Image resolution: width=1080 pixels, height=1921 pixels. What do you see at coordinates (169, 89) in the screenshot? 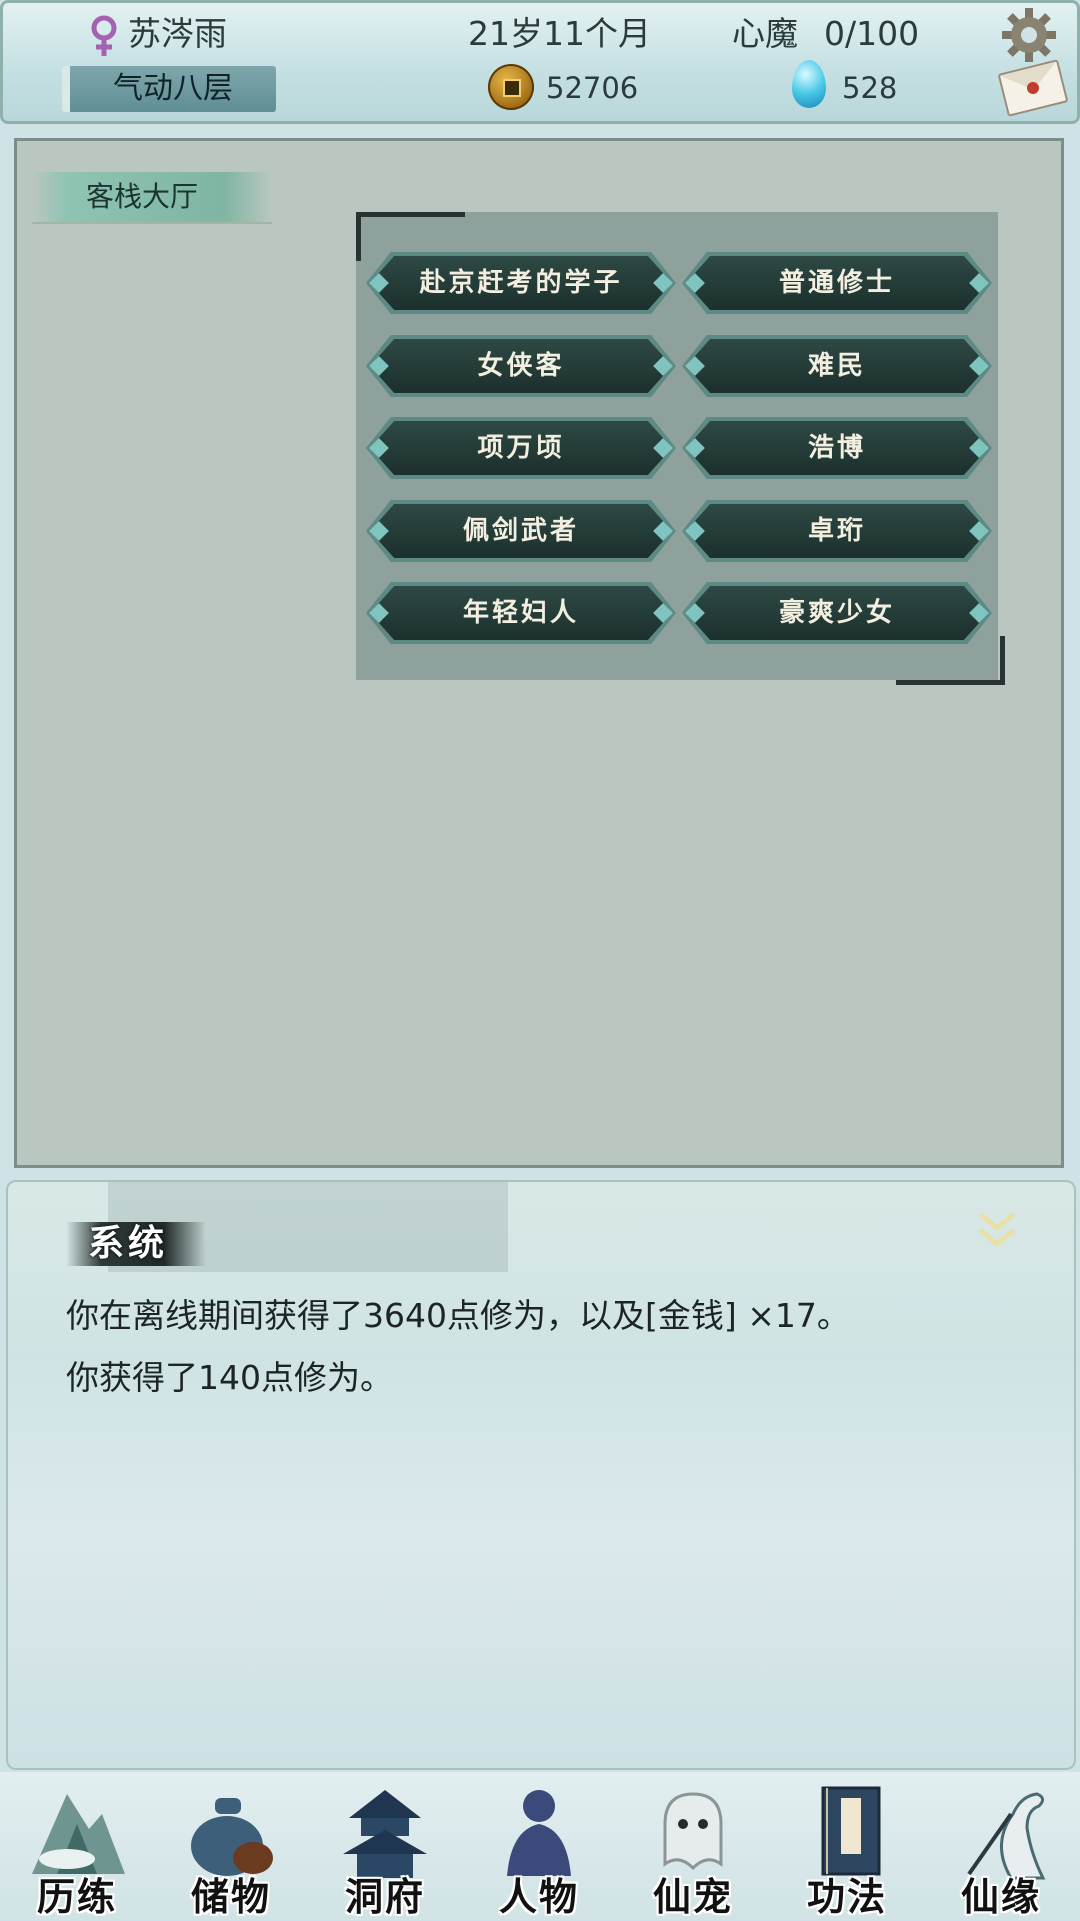
I see `cultivation-realm-badge: 气动八层` at bounding box center [169, 89].